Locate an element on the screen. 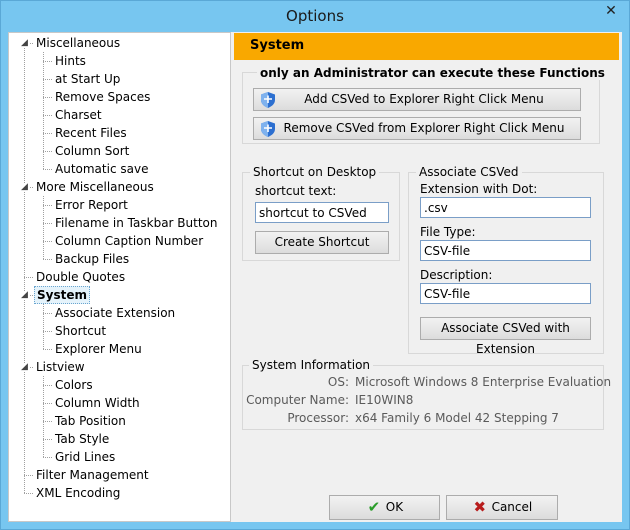  file-type-label: File Type: is located at coordinates (448, 232).